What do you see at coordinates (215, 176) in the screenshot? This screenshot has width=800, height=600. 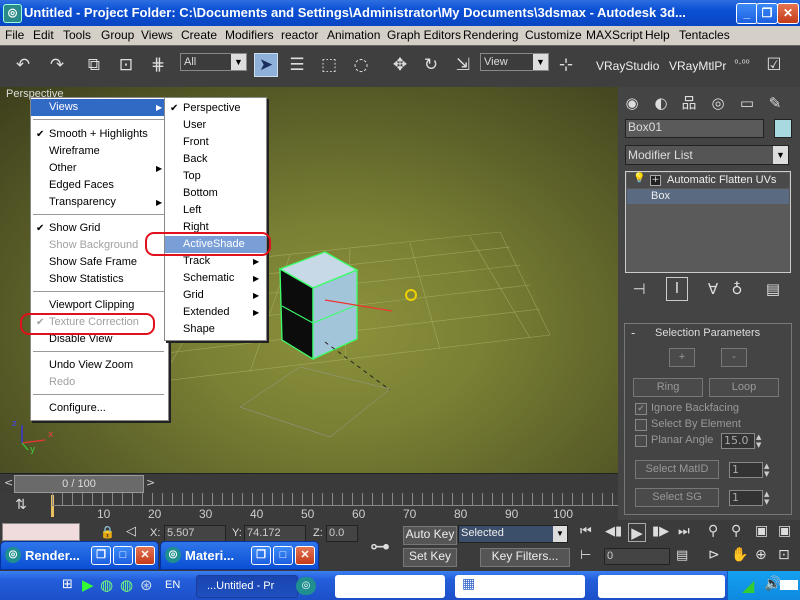 I see `view-top: Top` at bounding box center [215, 176].